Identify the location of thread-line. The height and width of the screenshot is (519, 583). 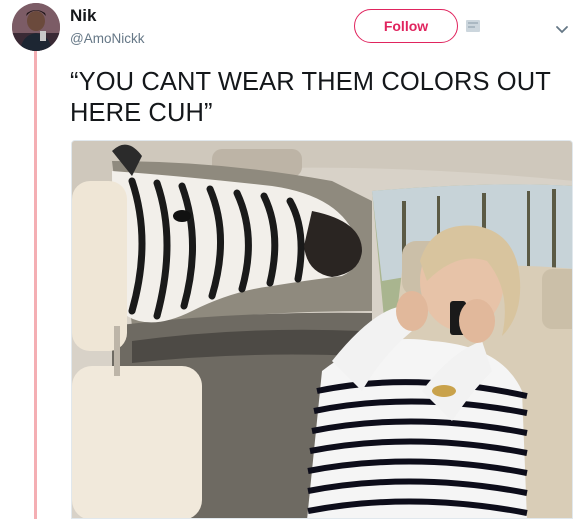
(35, 284).